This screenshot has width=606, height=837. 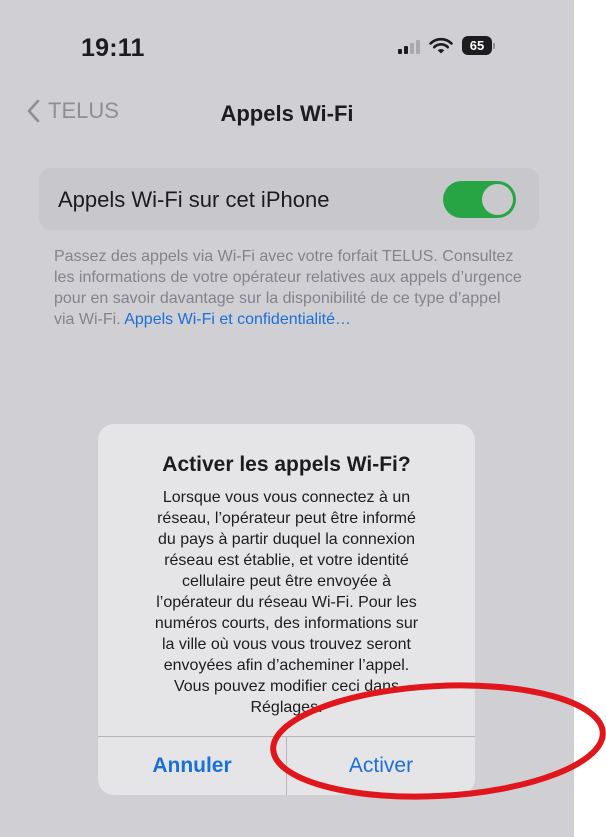 What do you see at coordinates (113, 48) in the screenshot?
I see `status-time: 19:11` at bounding box center [113, 48].